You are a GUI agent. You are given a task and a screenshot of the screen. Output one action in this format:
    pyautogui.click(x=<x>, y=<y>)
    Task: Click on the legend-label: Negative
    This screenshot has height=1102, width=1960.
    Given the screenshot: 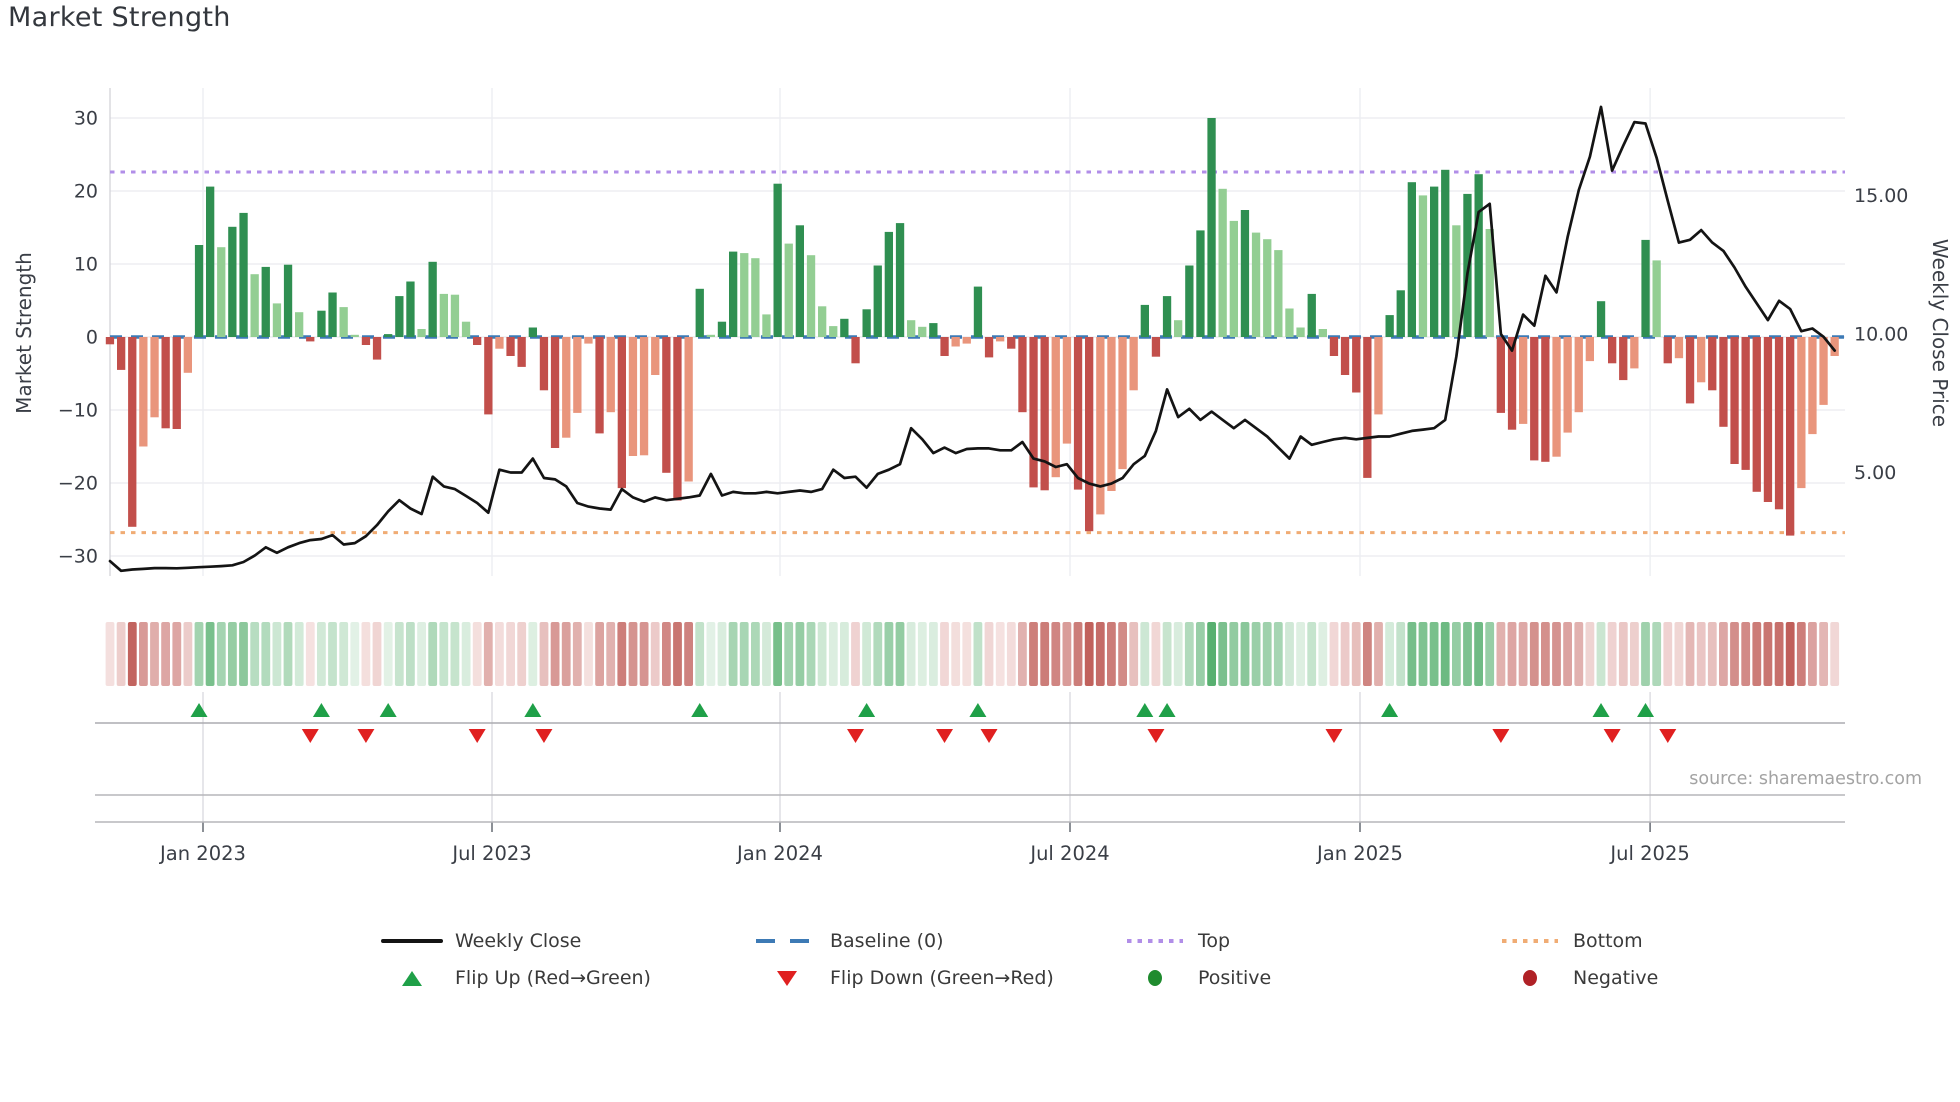 What is the action you would take?
    pyautogui.click(x=1616, y=978)
    